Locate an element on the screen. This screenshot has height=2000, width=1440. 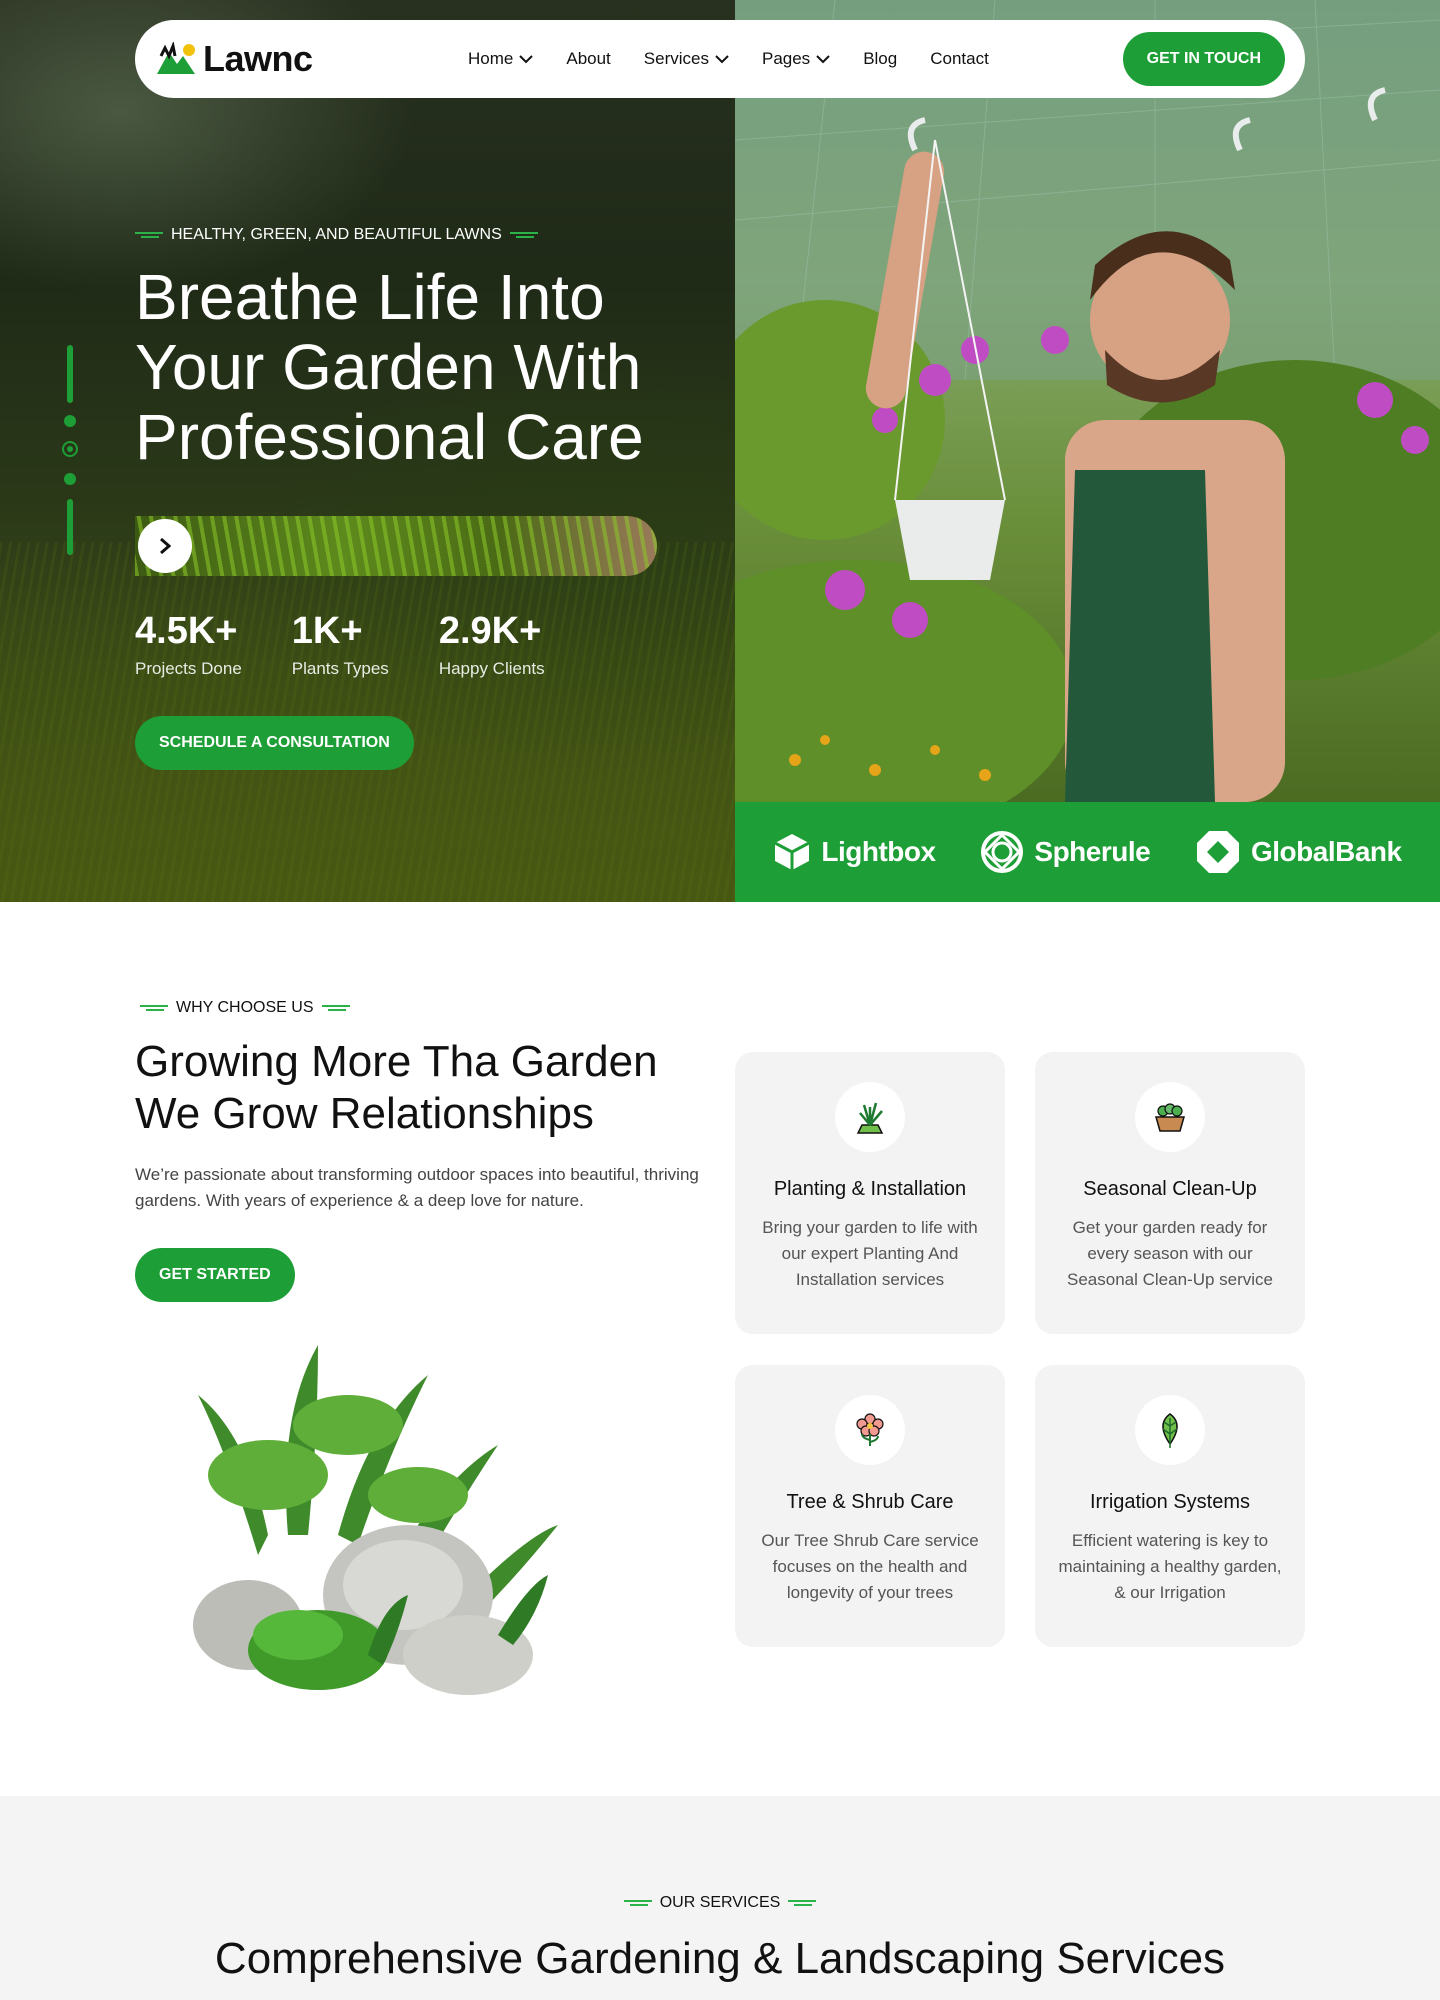
nav-item-label: Blog is located at coordinates (880, 58).